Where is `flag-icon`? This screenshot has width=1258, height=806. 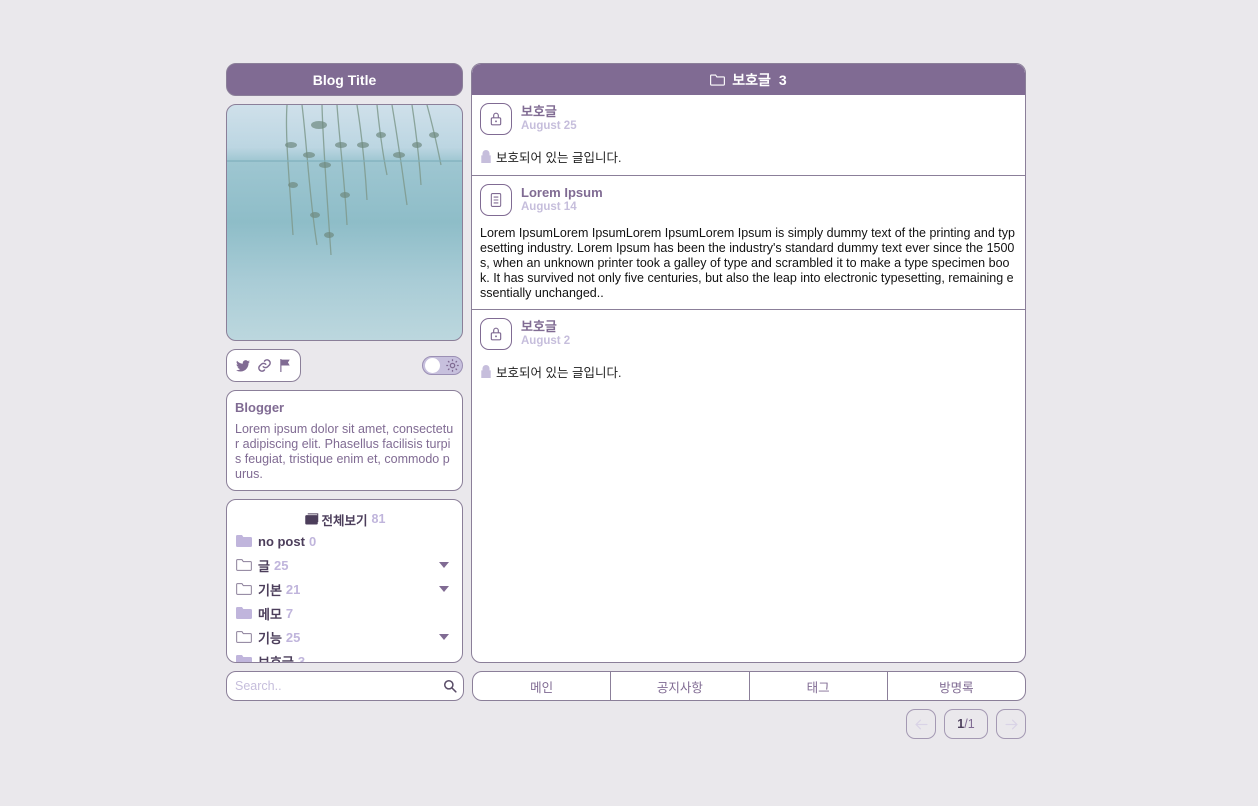
flag-icon is located at coordinates (285, 365).